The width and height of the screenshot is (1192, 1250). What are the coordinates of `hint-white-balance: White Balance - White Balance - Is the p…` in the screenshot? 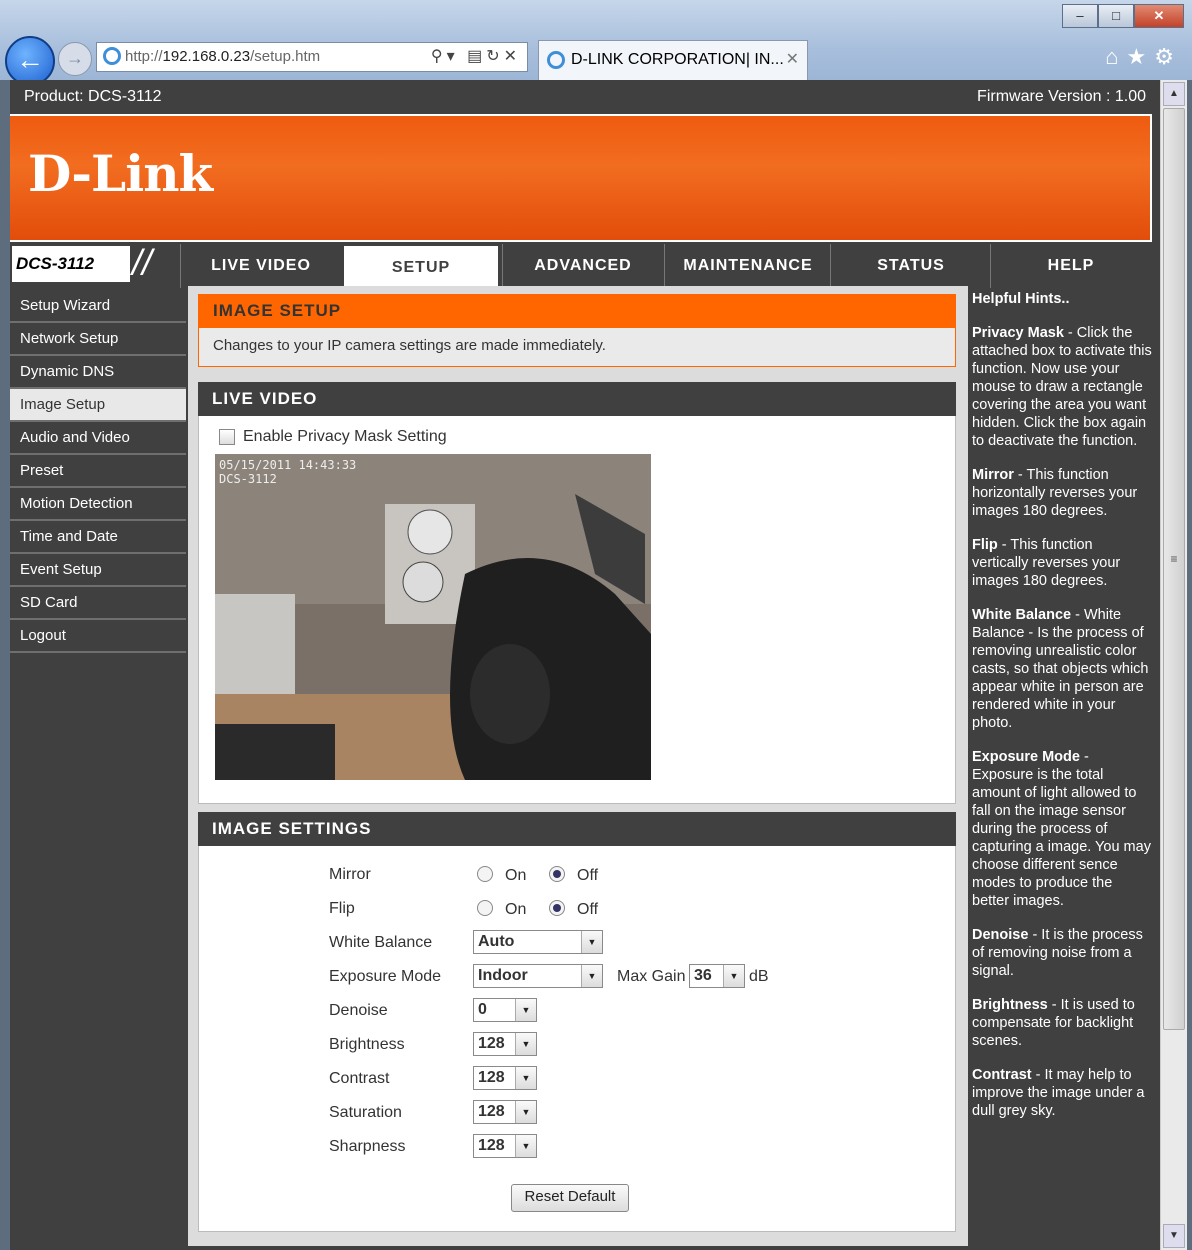 It's located at (1060, 669).